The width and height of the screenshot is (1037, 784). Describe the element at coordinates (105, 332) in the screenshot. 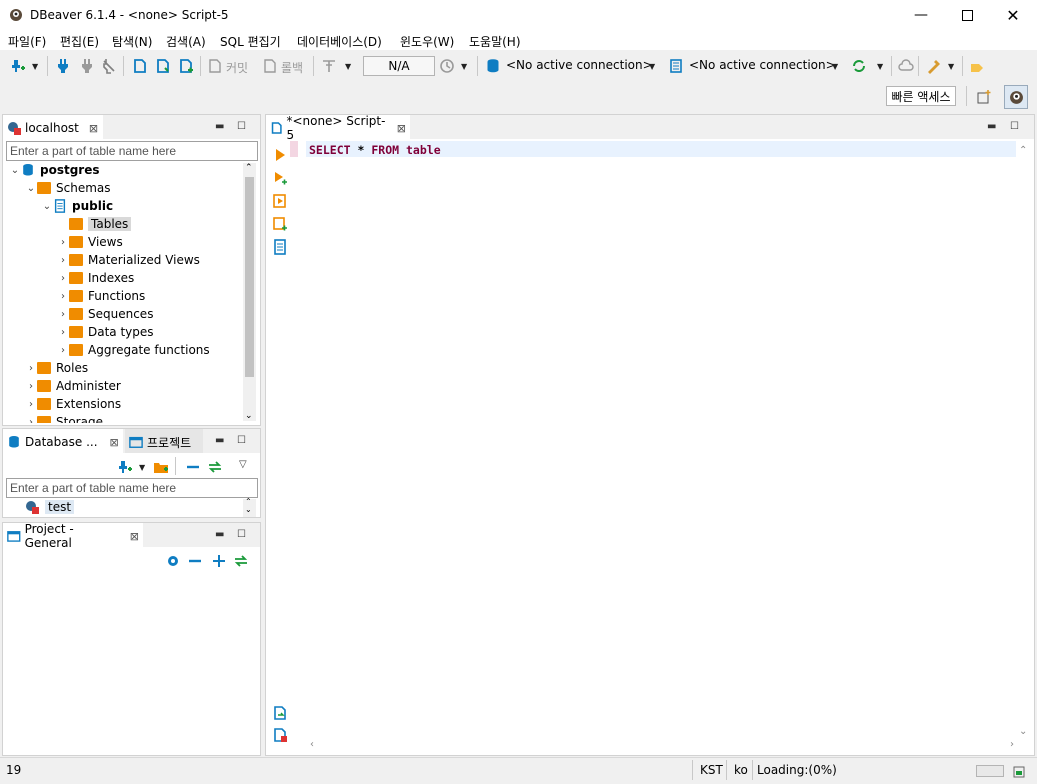

I see `tree-item-data-types: › Data types` at that location.